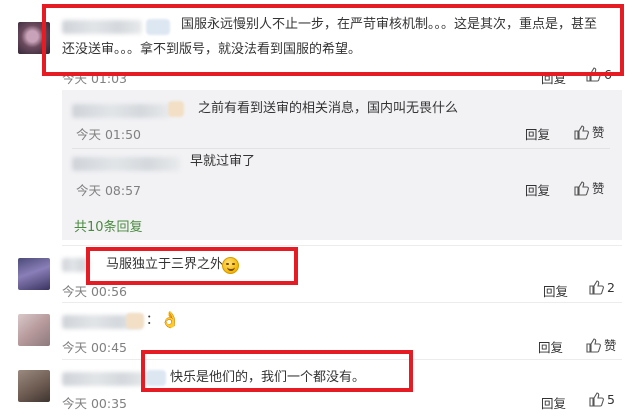 This screenshot has height=419, width=640. What do you see at coordinates (94, 78) in the screenshot?
I see `comment-time: 今天 01:03` at bounding box center [94, 78].